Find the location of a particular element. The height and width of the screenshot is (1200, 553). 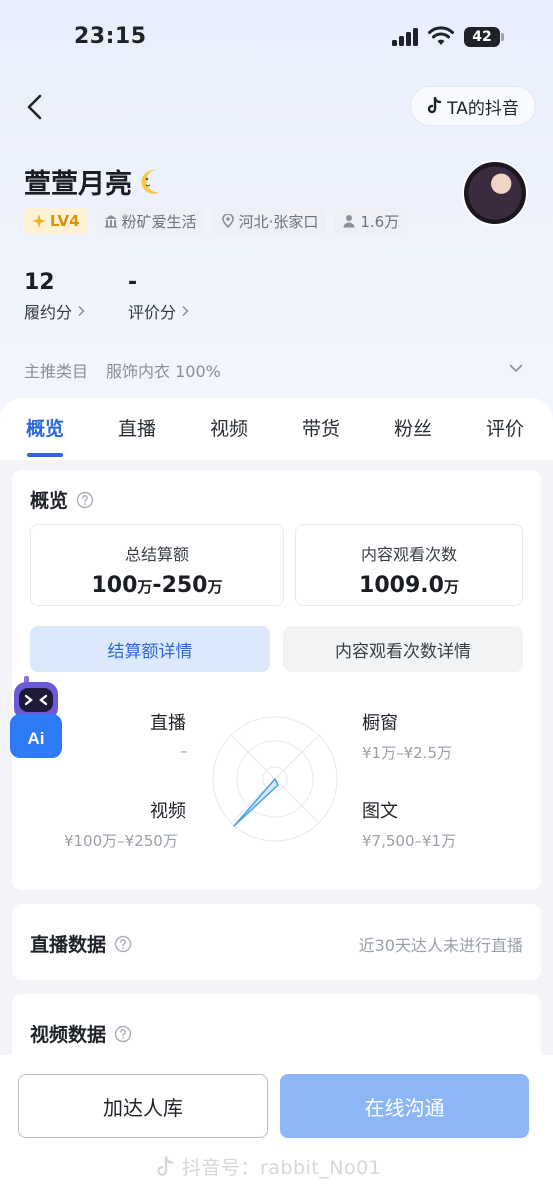

radar-video-area is located at coordinates (256, 802).